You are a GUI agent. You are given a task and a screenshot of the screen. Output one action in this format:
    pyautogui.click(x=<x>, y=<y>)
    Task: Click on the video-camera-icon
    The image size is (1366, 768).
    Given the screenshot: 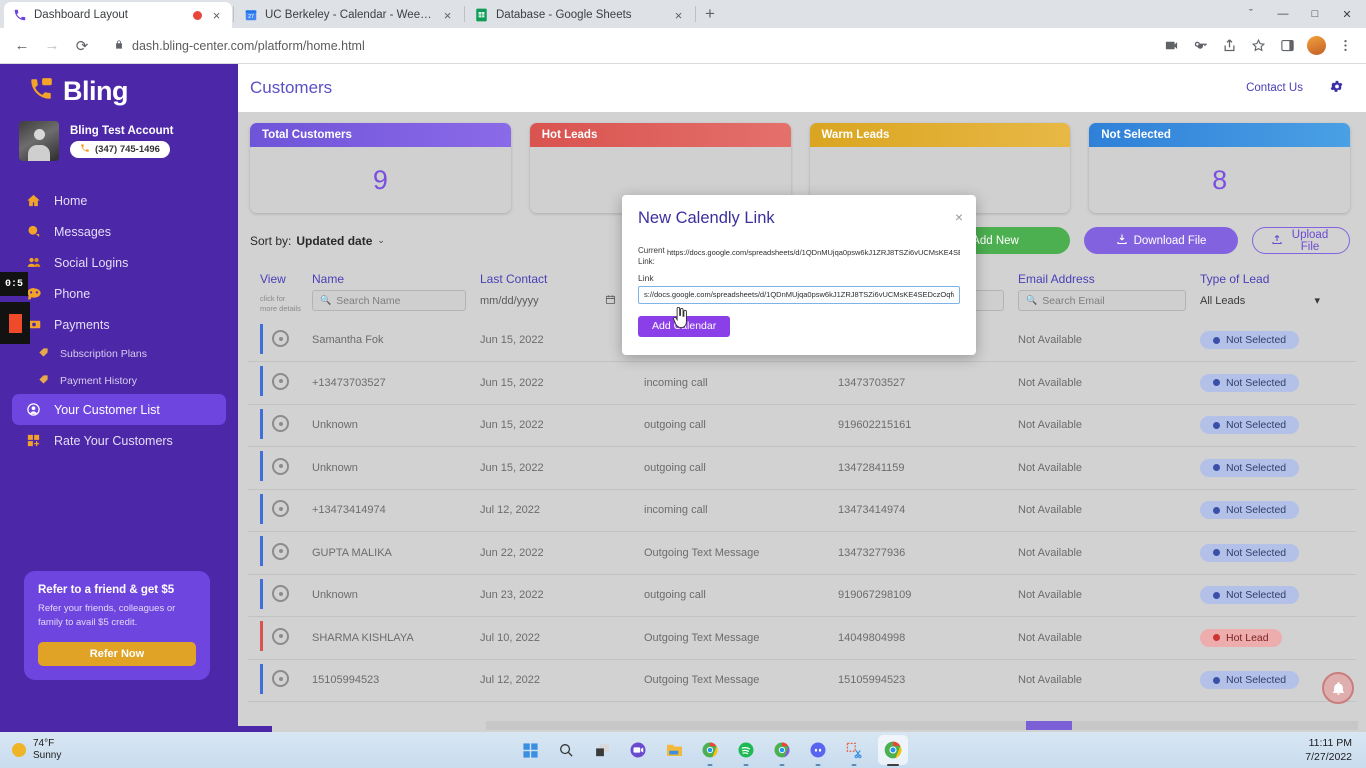 What is the action you would take?
    pyautogui.click(x=1171, y=46)
    